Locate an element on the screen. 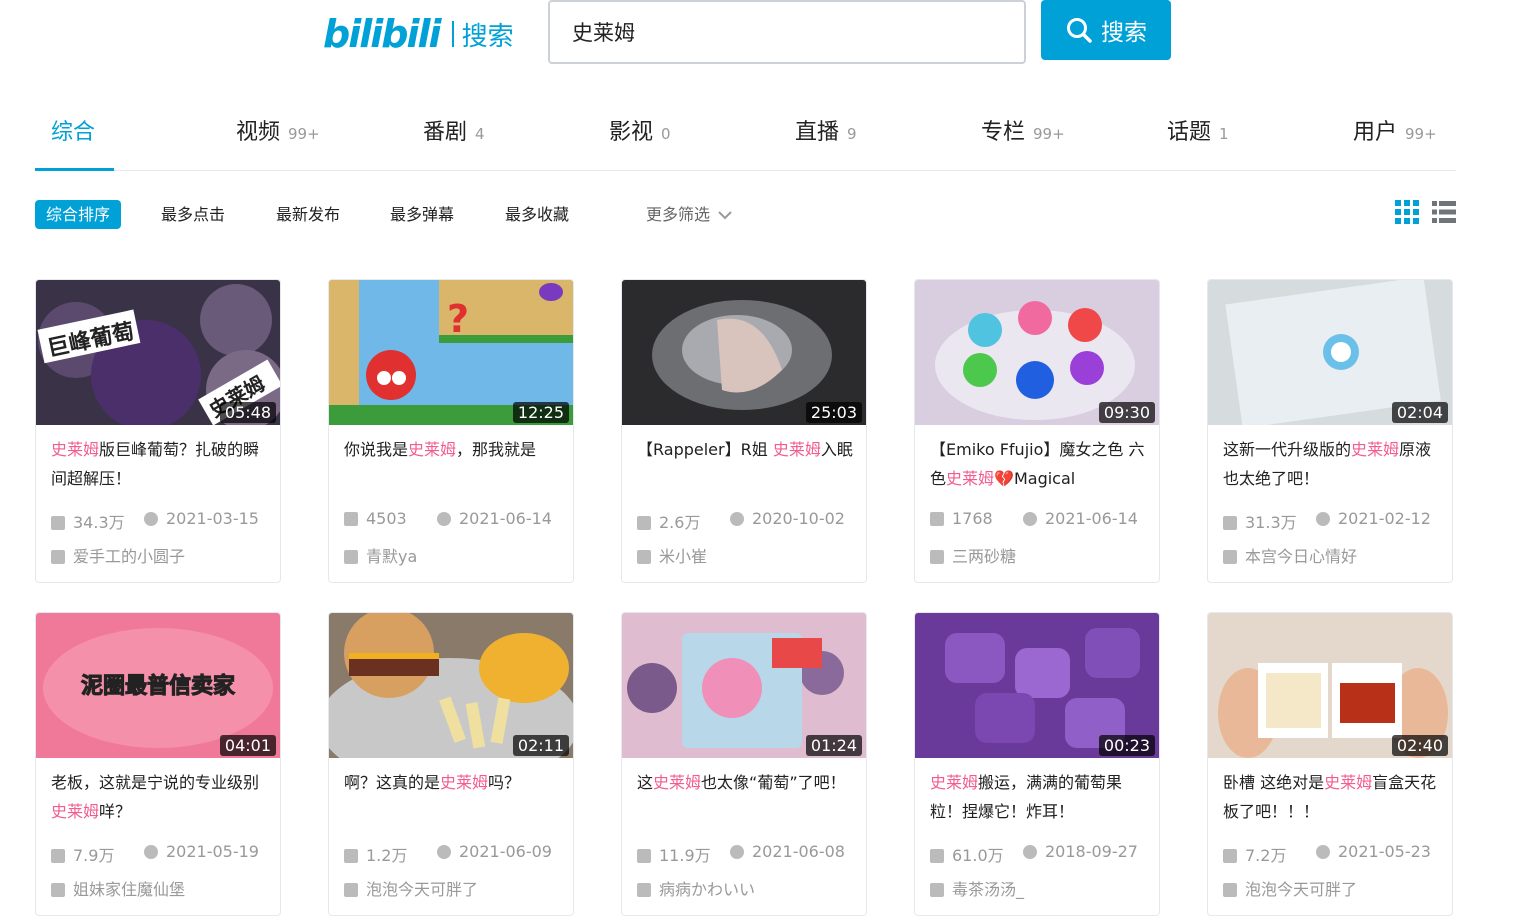 Image resolution: width=1535 pixels, height=916 pixels. tab-count: 99+ is located at coordinates (1049, 134).